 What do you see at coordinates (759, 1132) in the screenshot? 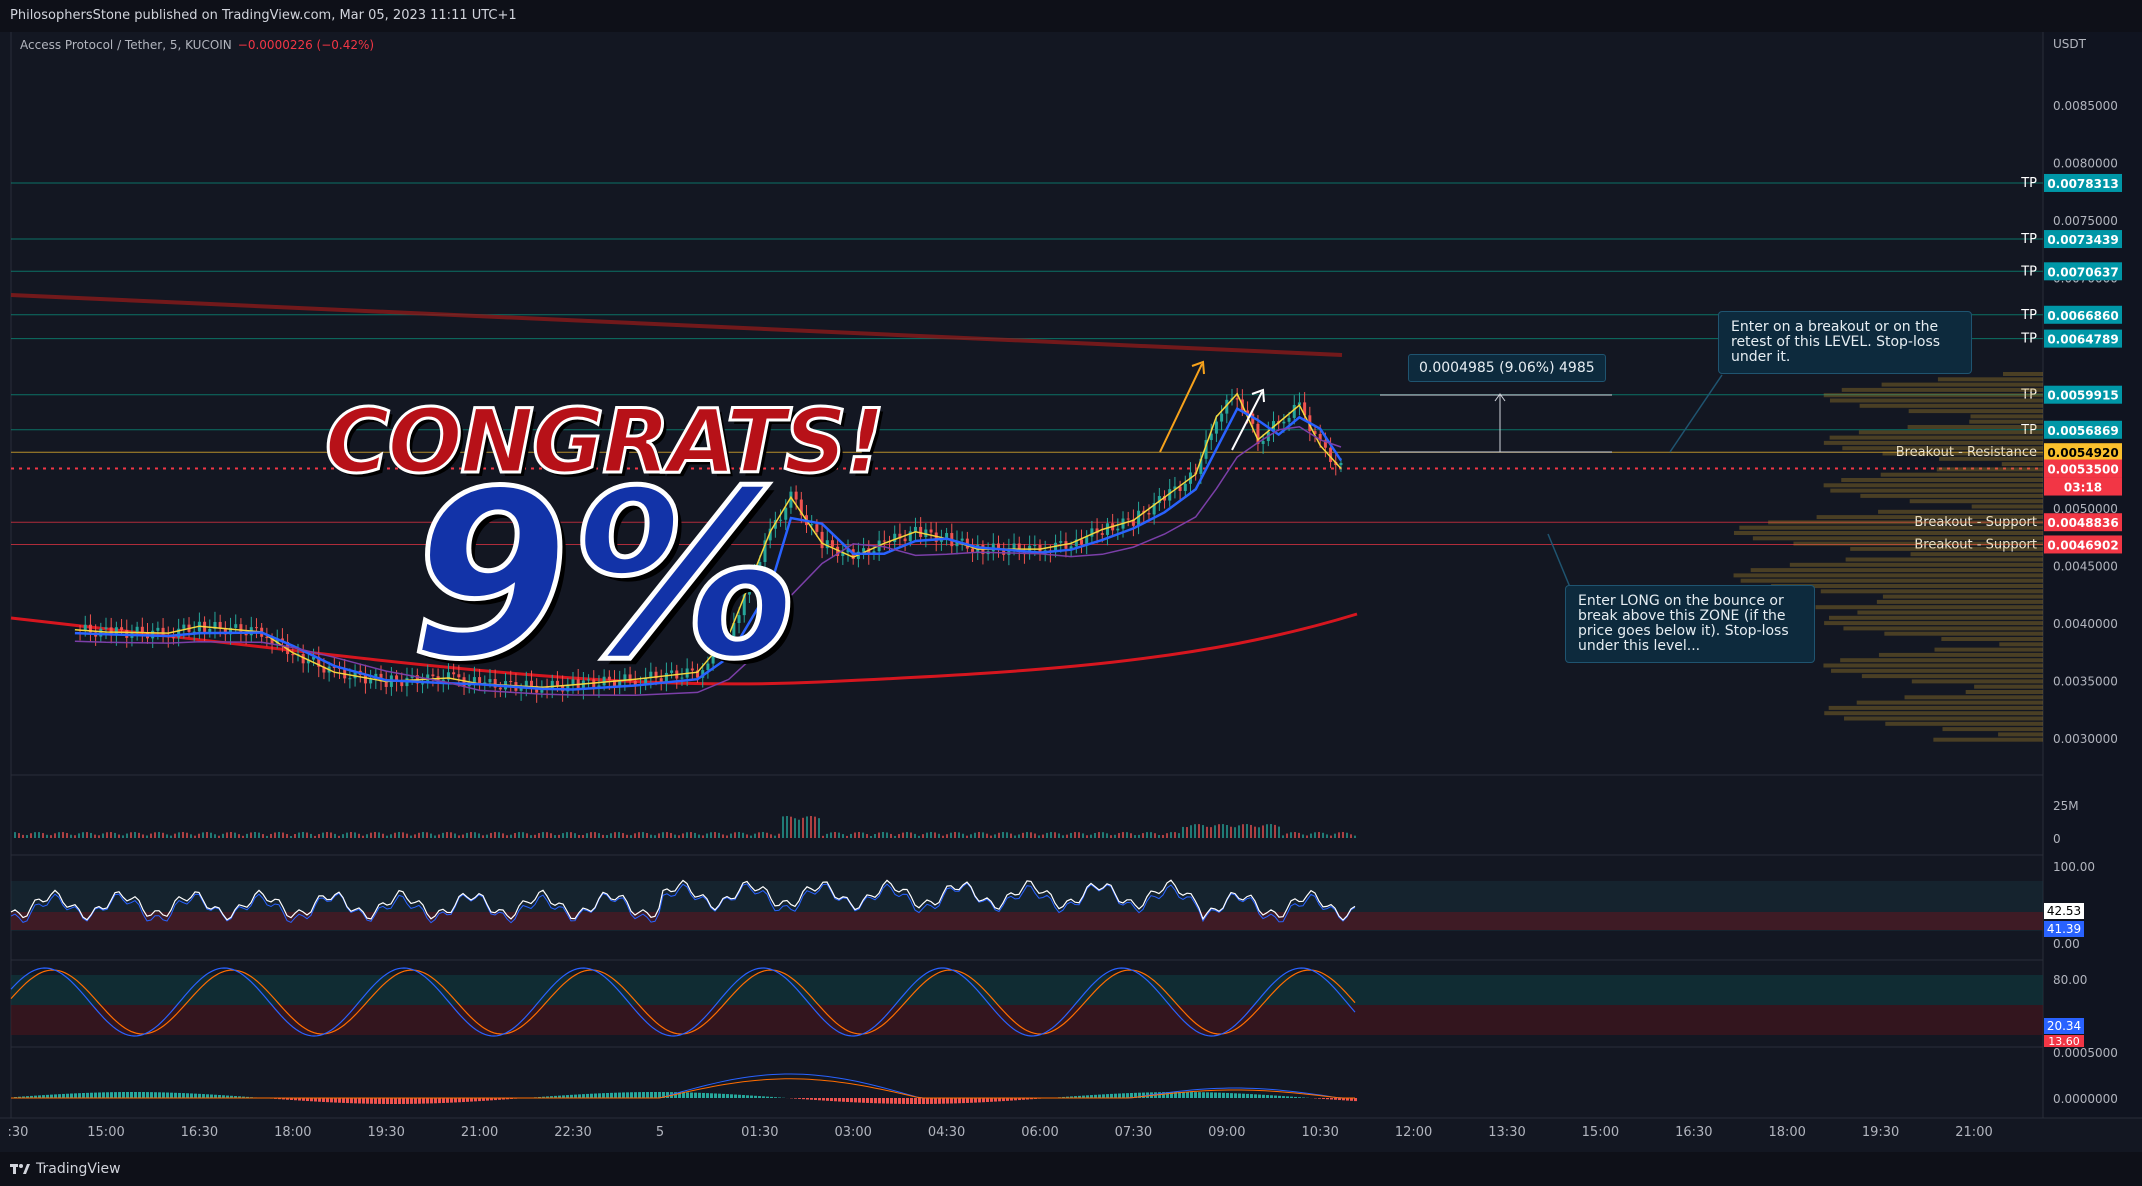
I see `time-tick-label: 01:30` at bounding box center [759, 1132].